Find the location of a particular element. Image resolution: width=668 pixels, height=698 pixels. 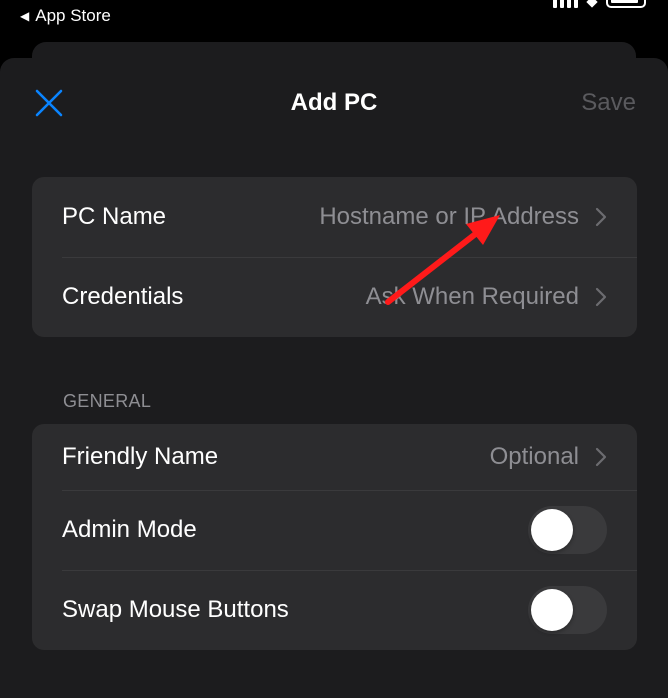

save-button: Save is located at coordinates (608, 103).